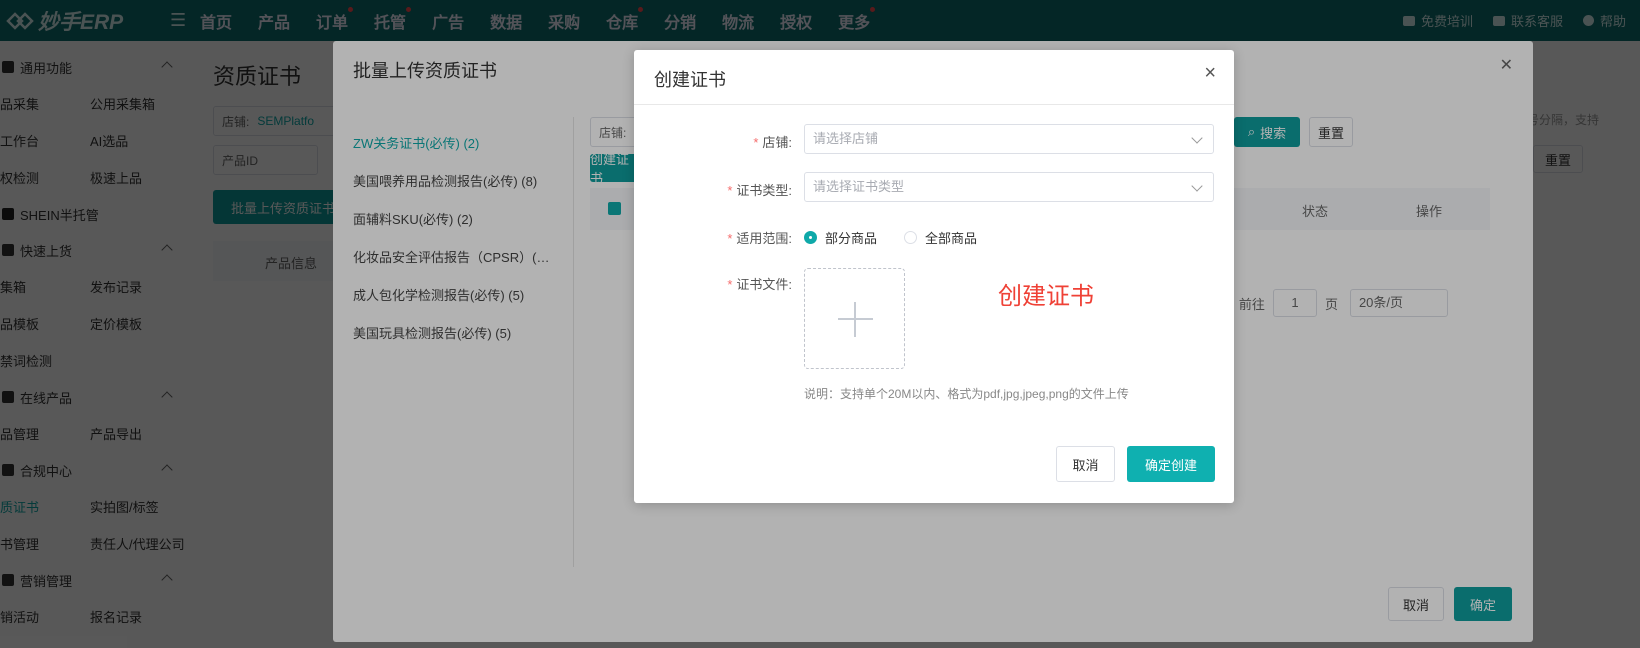  I want to click on cancel-button: 取消, so click(1085, 464).